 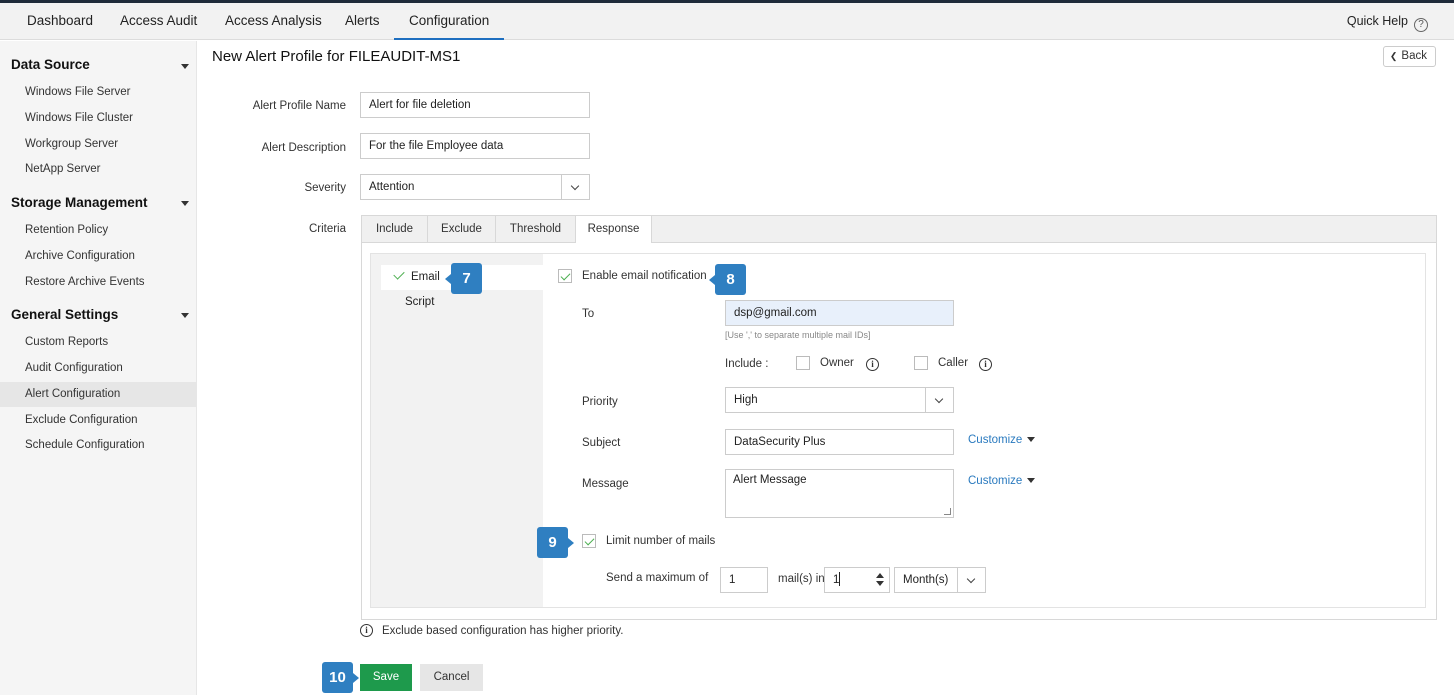 What do you see at coordinates (158, 21) in the screenshot?
I see `nav-tab-access-audit: Access Audit` at bounding box center [158, 21].